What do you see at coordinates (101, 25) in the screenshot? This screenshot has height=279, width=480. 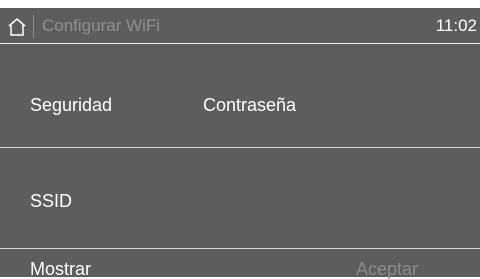 I see `page-title: Configurar WiFi` at bounding box center [101, 25].